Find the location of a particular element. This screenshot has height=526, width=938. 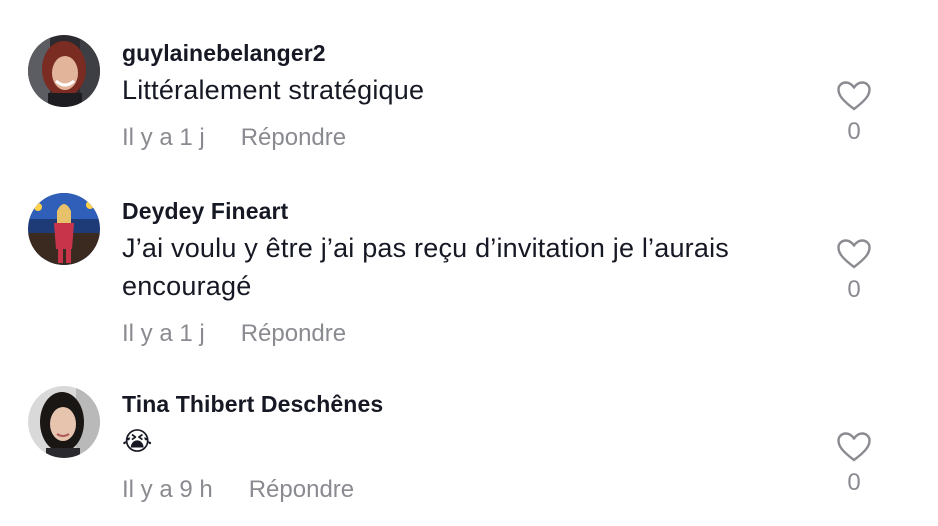

comment-text: Littéralement stratégique is located at coordinates (273, 90).